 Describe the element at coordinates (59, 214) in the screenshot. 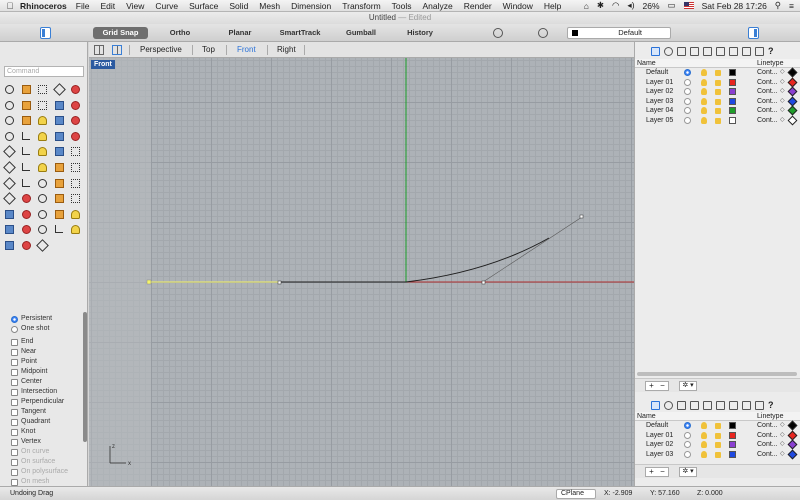

I see `material-icon` at that location.